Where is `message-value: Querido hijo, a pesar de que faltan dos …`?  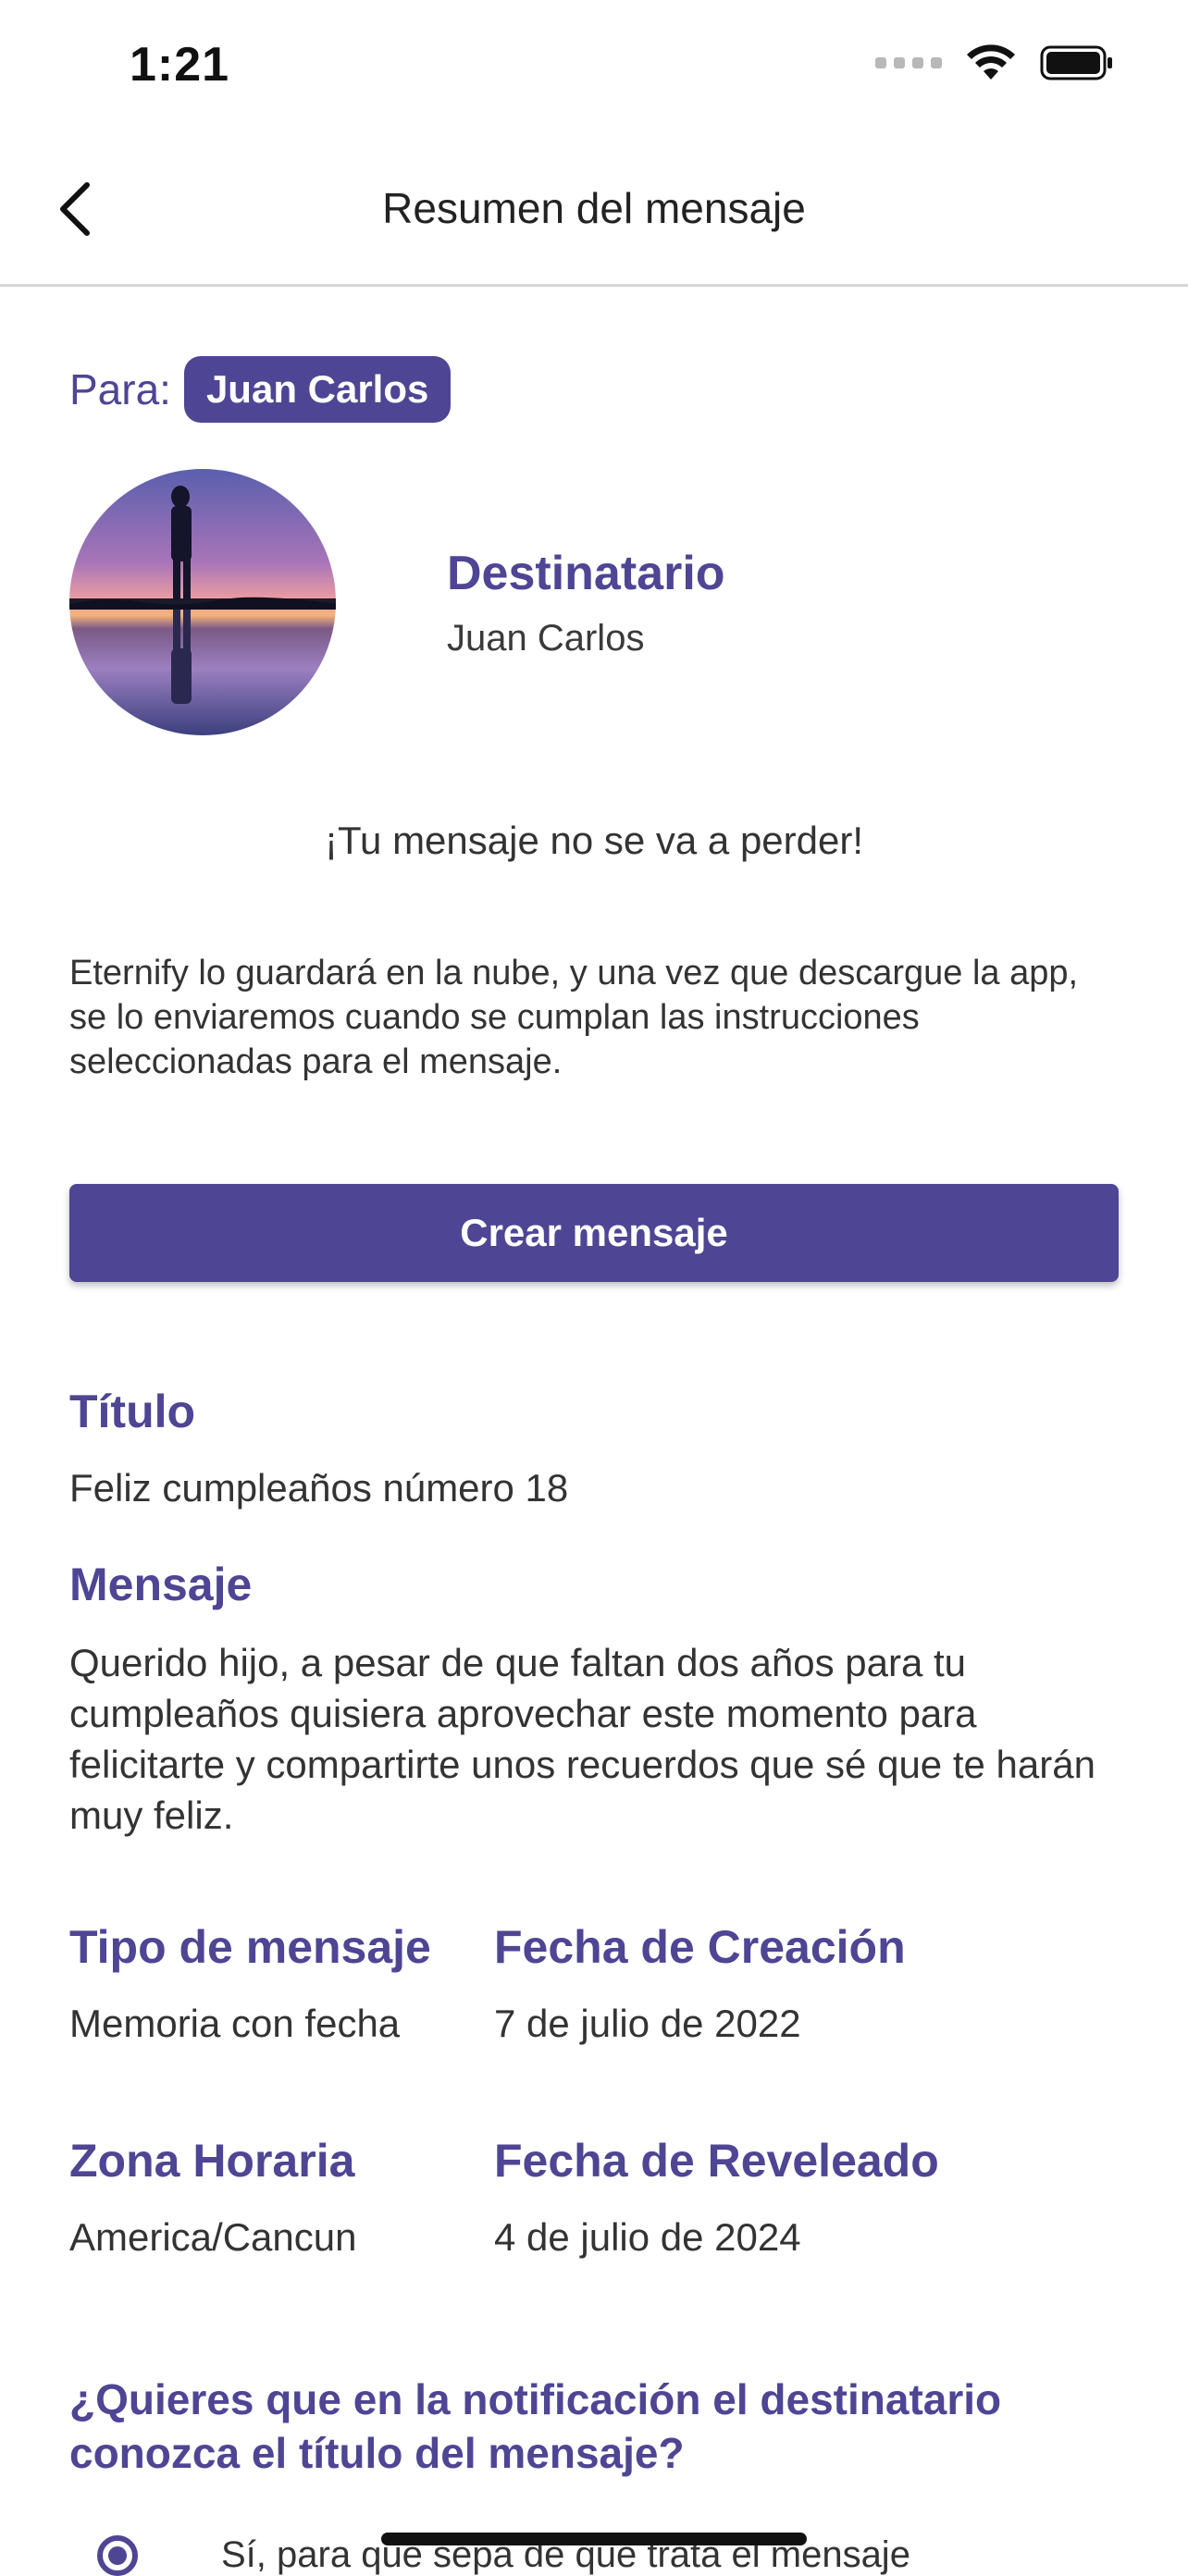 message-value: Querido hijo, a pesar de que faltan dos … is located at coordinates (582, 1739).